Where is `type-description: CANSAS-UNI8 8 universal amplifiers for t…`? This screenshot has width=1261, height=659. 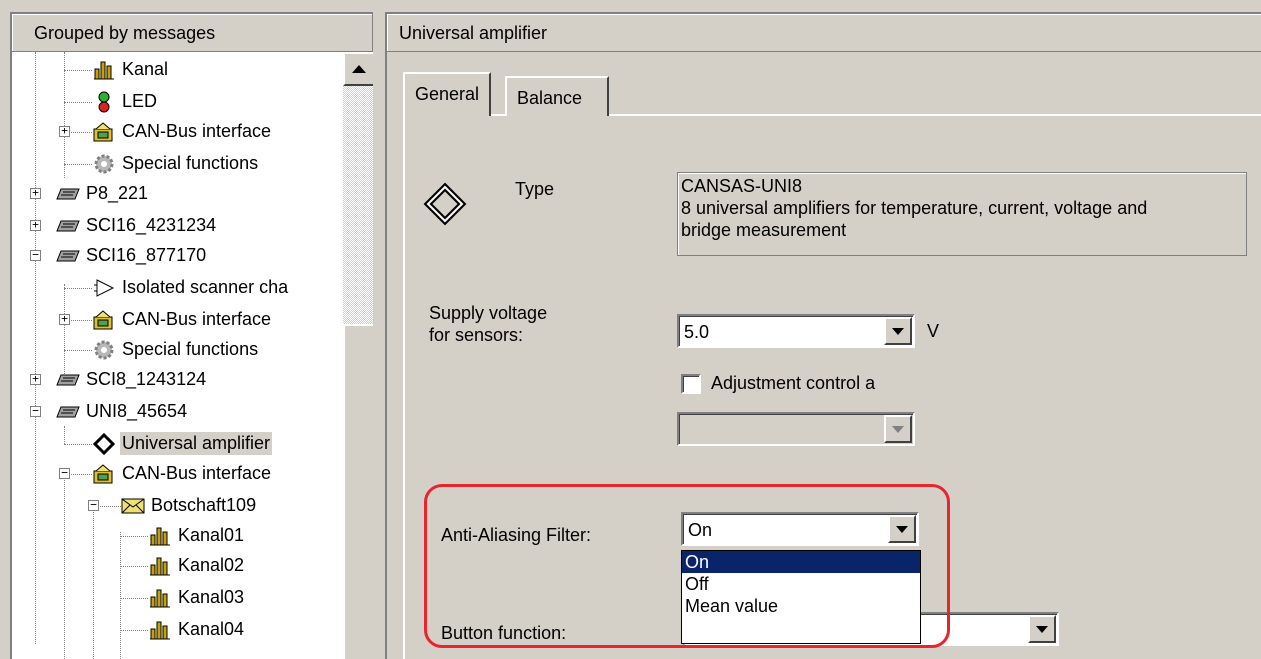 type-description: CANSAS-UNI8 8 universal amplifiers for t… is located at coordinates (962, 214).